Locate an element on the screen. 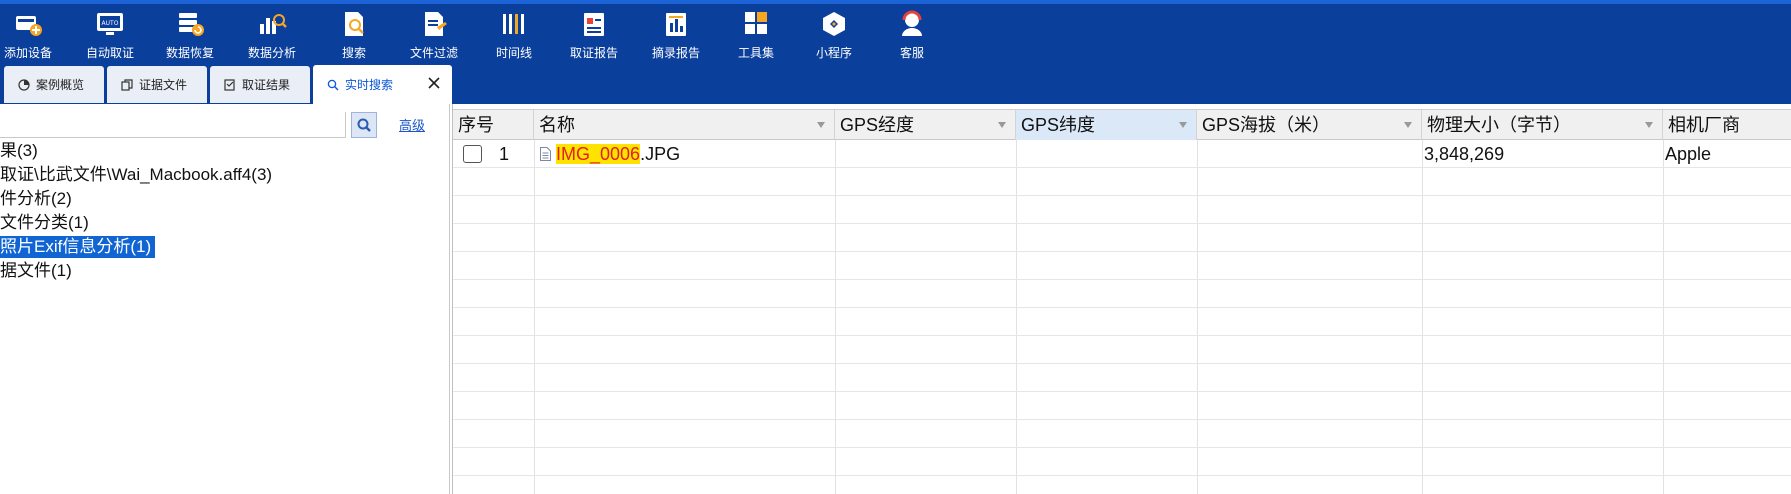 The width and height of the screenshot is (1791, 494). tab-case-overview: 案例概览 is located at coordinates (54, 84).